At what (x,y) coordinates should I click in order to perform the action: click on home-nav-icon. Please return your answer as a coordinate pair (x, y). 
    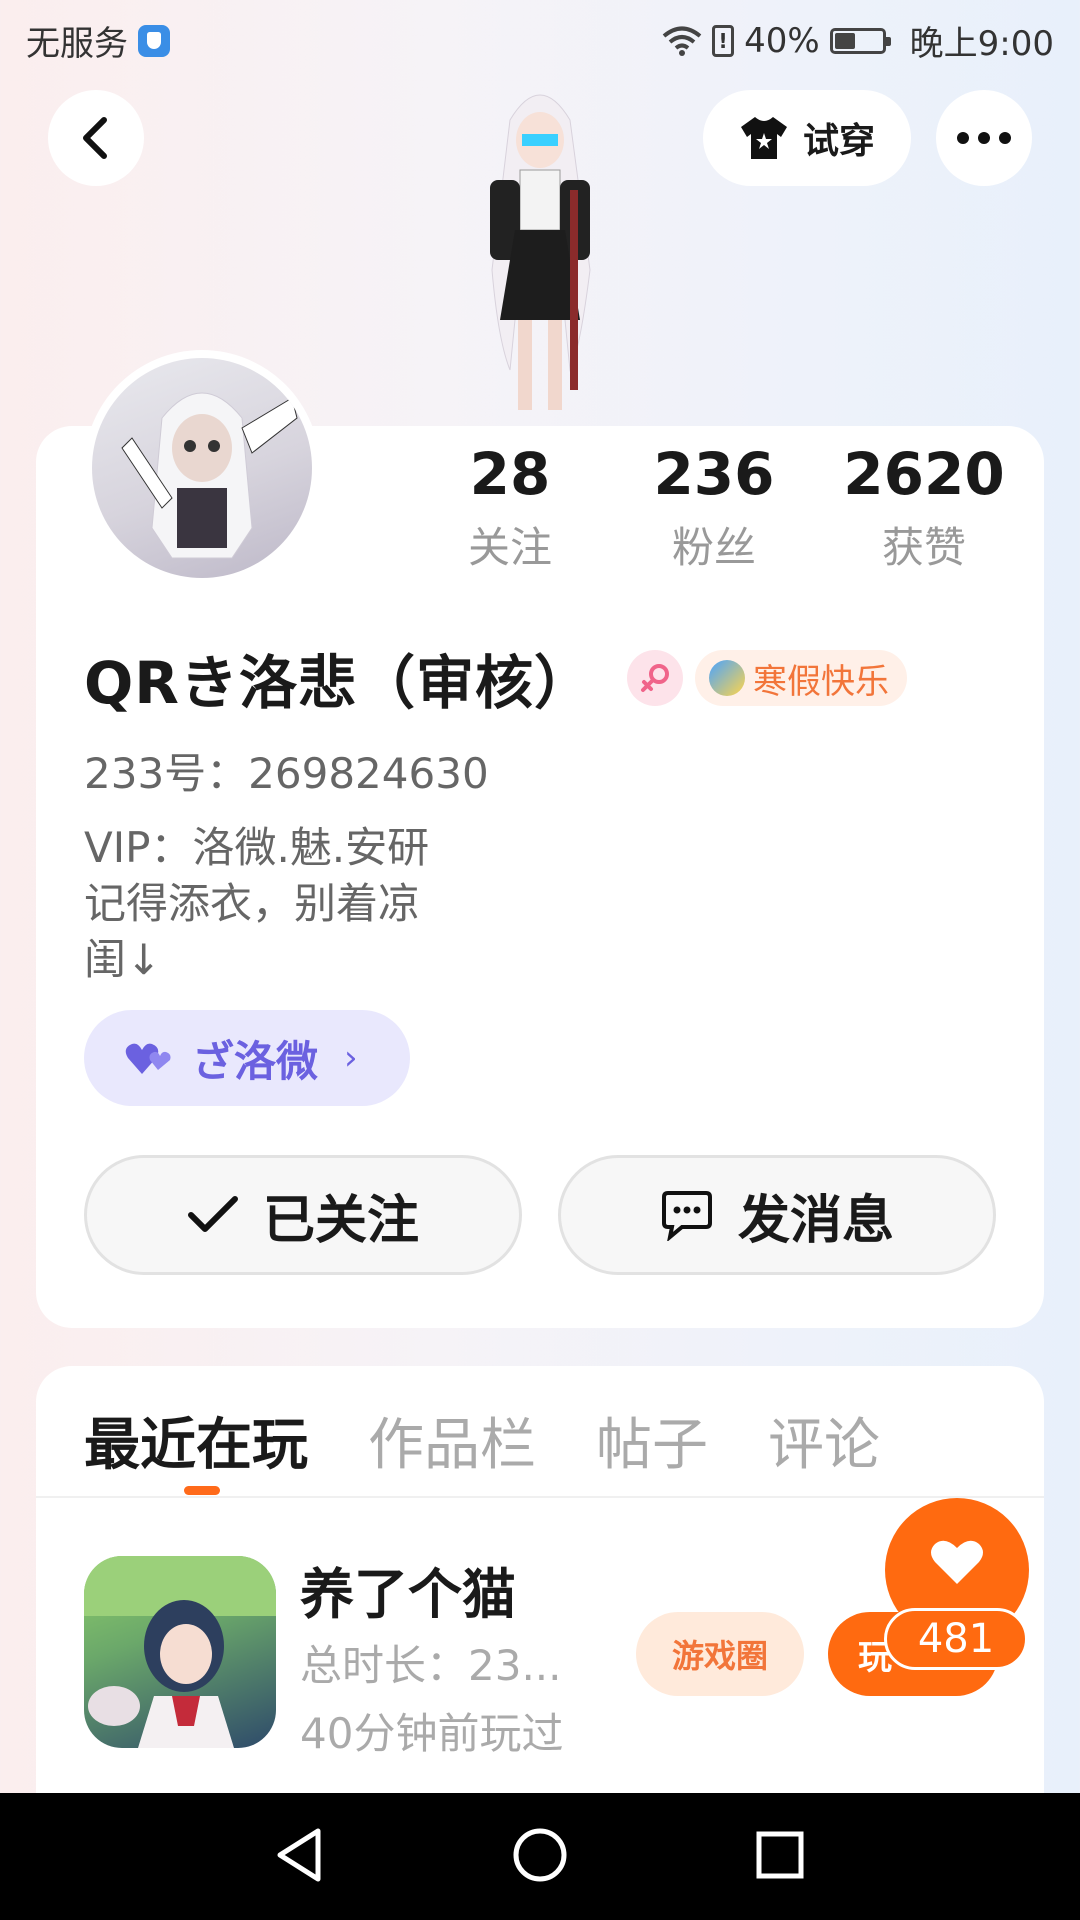
    Looking at the image, I should click on (540, 1855).